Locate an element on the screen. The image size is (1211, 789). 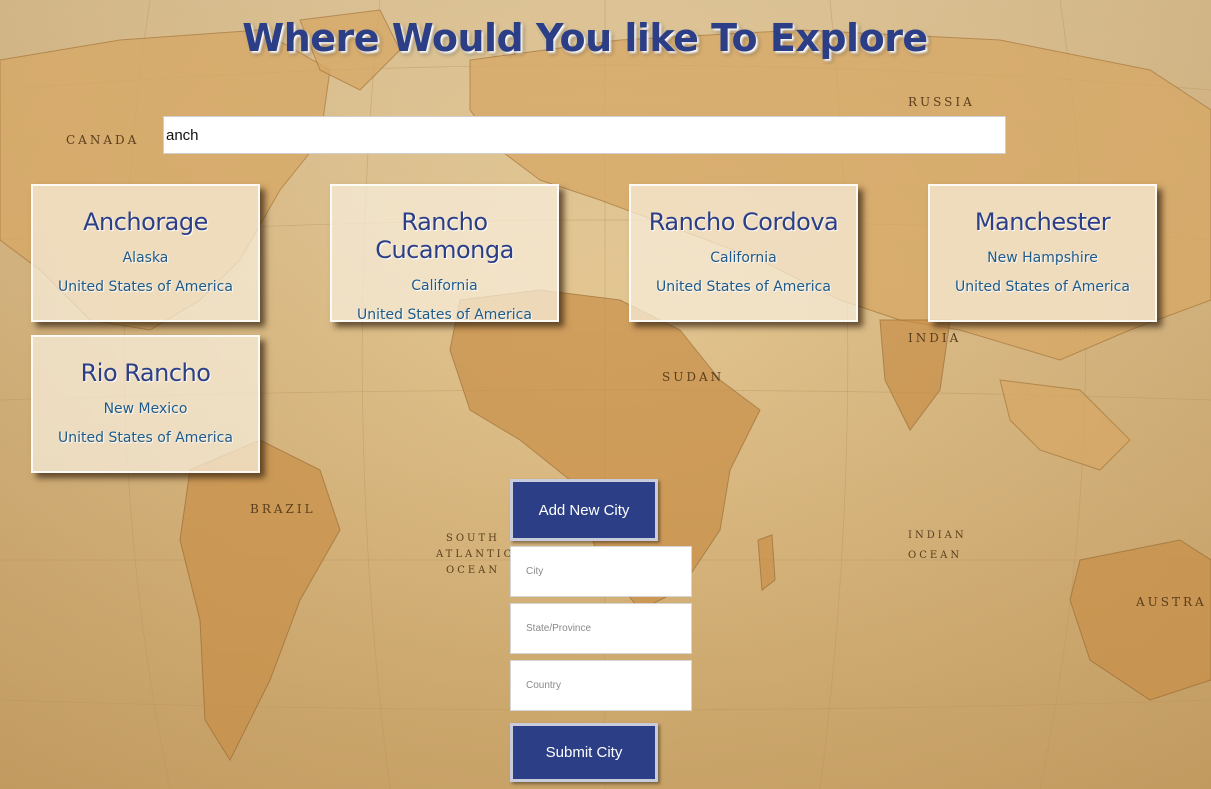
state-name: New Hampshire is located at coordinates (1042, 258).